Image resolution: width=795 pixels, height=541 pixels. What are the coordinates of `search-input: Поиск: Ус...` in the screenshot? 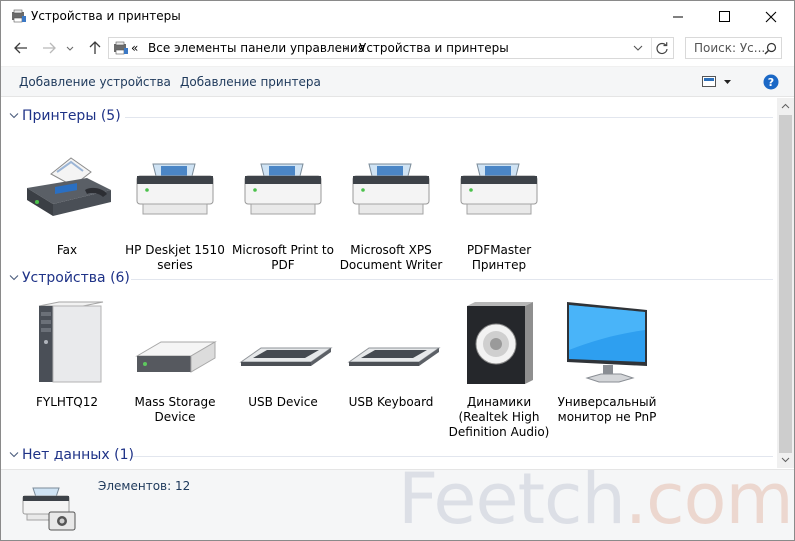 It's located at (729, 48).